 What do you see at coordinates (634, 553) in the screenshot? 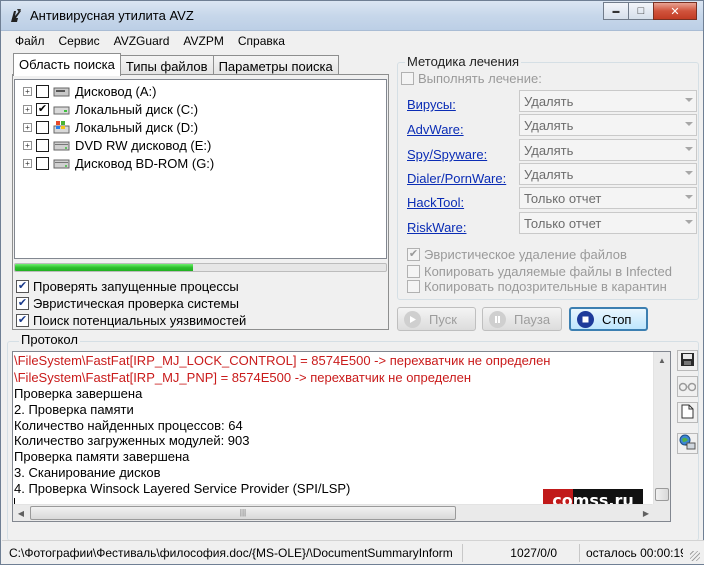
I see `status-time-remaining: осталось 00:00:19` at bounding box center [634, 553].